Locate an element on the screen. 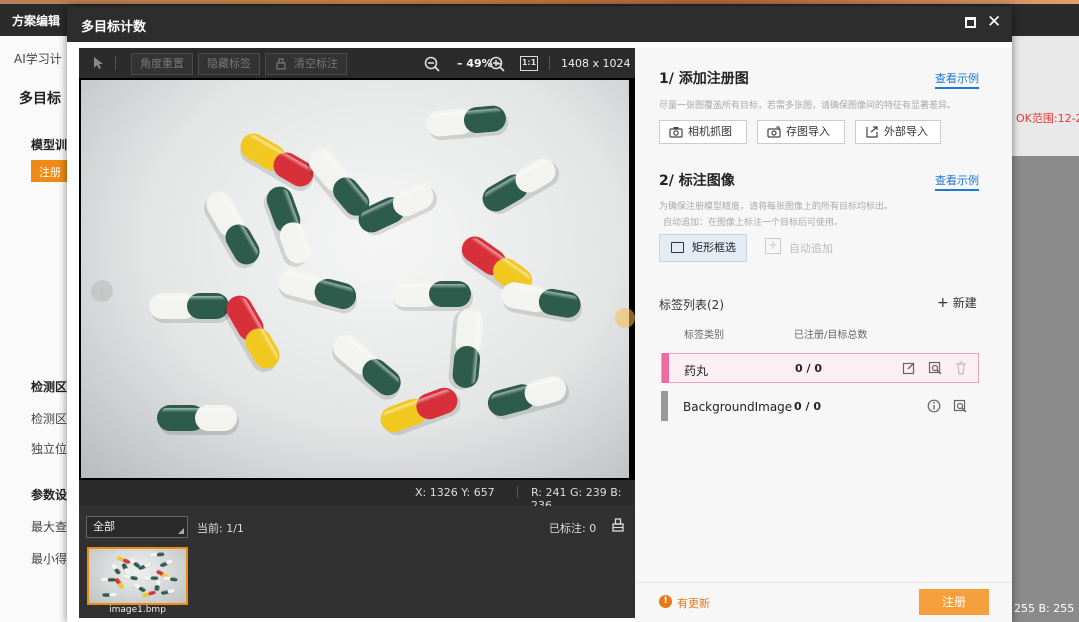  image-import-icon is located at coordinates (774, 132).